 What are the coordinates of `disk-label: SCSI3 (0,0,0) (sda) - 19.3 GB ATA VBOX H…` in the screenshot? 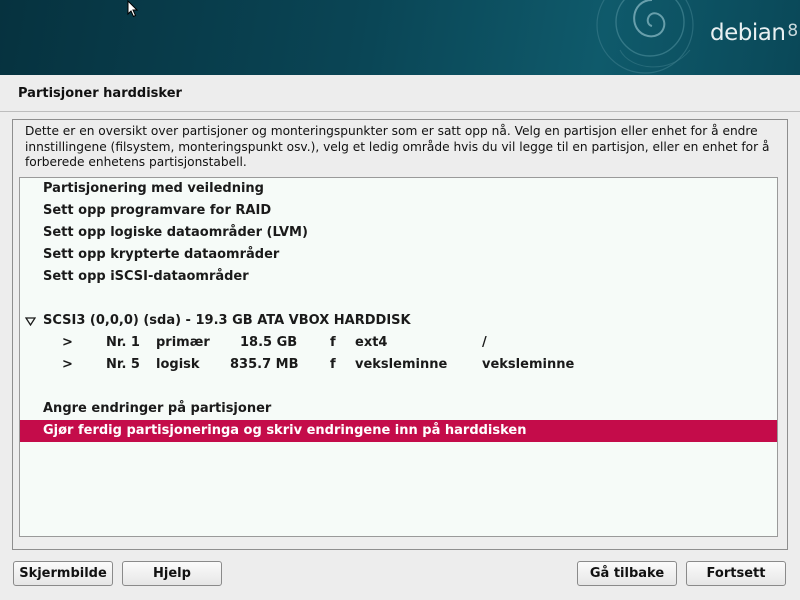 It's located at (227, 320).